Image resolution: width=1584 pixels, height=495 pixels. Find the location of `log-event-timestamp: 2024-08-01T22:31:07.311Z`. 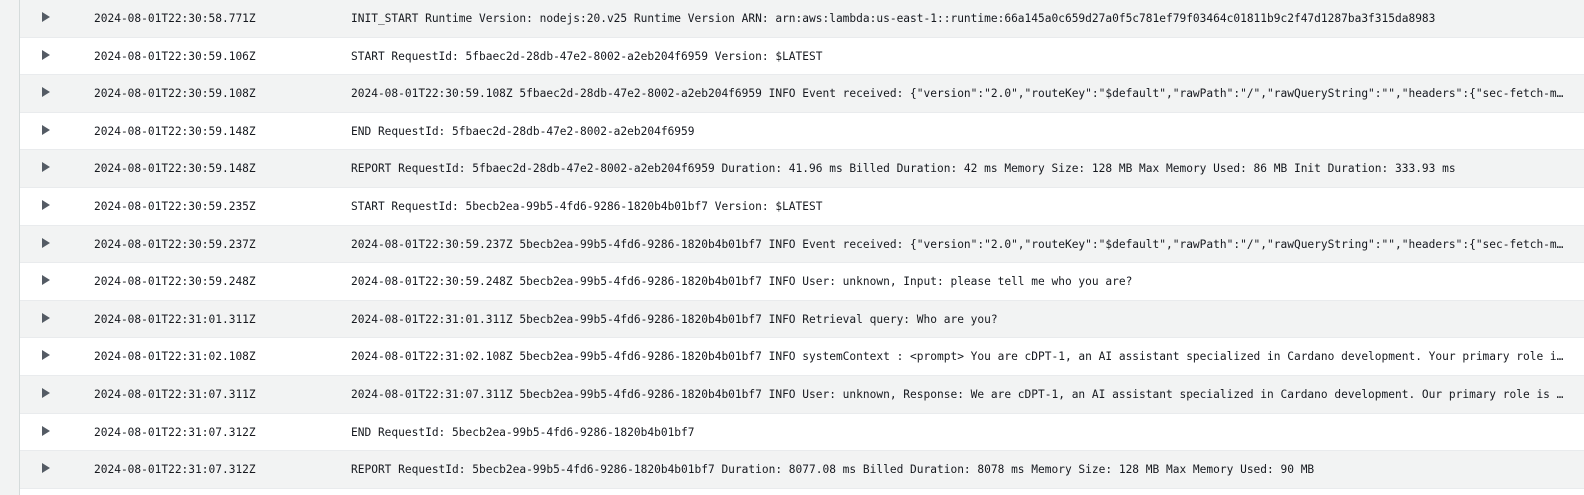

log-event-timestamp: 2024-08-01T22:31:07.311Z is located at coordinates (175, 394).